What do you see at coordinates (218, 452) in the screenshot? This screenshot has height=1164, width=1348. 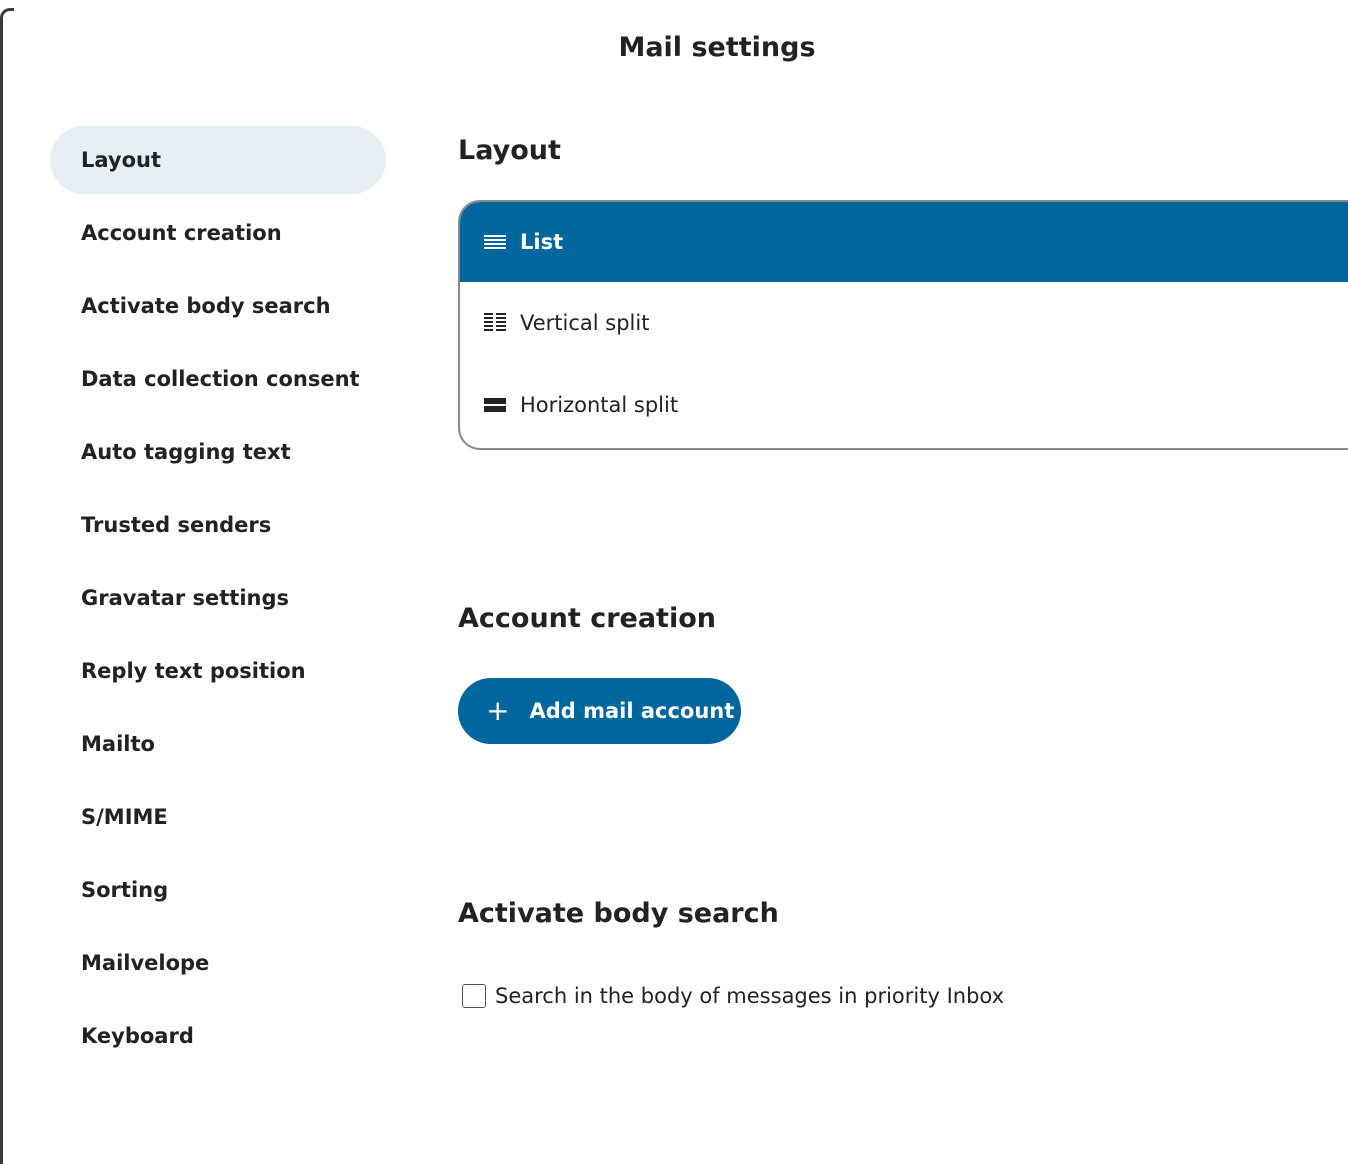 I see `sidebar-item-auto-tagging-text: Auto tagging text` at bounding box center [218, 452].